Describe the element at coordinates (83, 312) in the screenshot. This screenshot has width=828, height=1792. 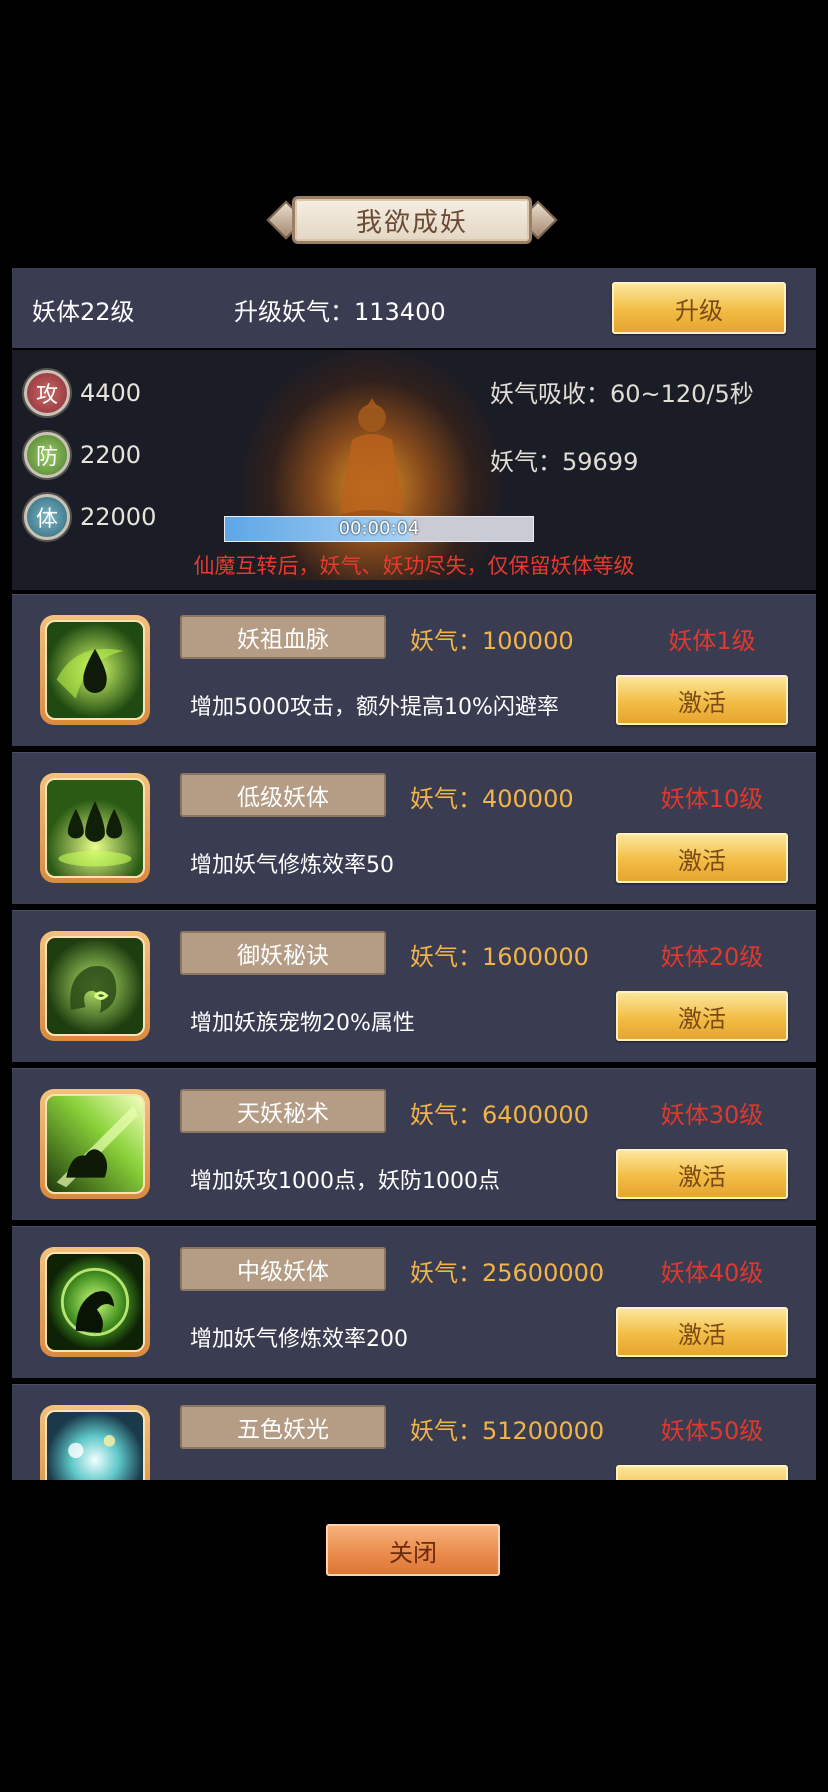
I see `body-level-text: 妖体22级` at that location.